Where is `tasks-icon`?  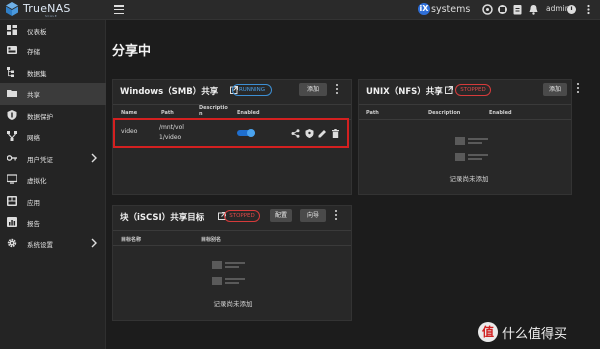 tasks-icon is located at coordinates (517, 9).